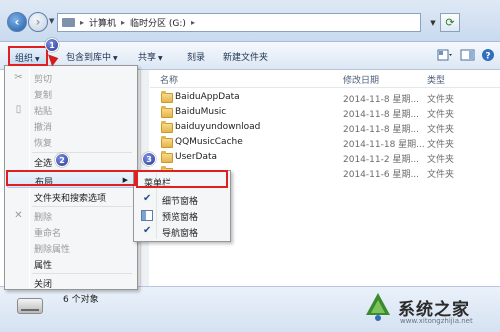 Image resolution: width=500 pixels, height=332 pixels. I want to click on address-row: ‹ › ▼ ▸ 计算机 ▸ 临时分区 (G:) ▸ ▼ ⟳, so click(250, 21).